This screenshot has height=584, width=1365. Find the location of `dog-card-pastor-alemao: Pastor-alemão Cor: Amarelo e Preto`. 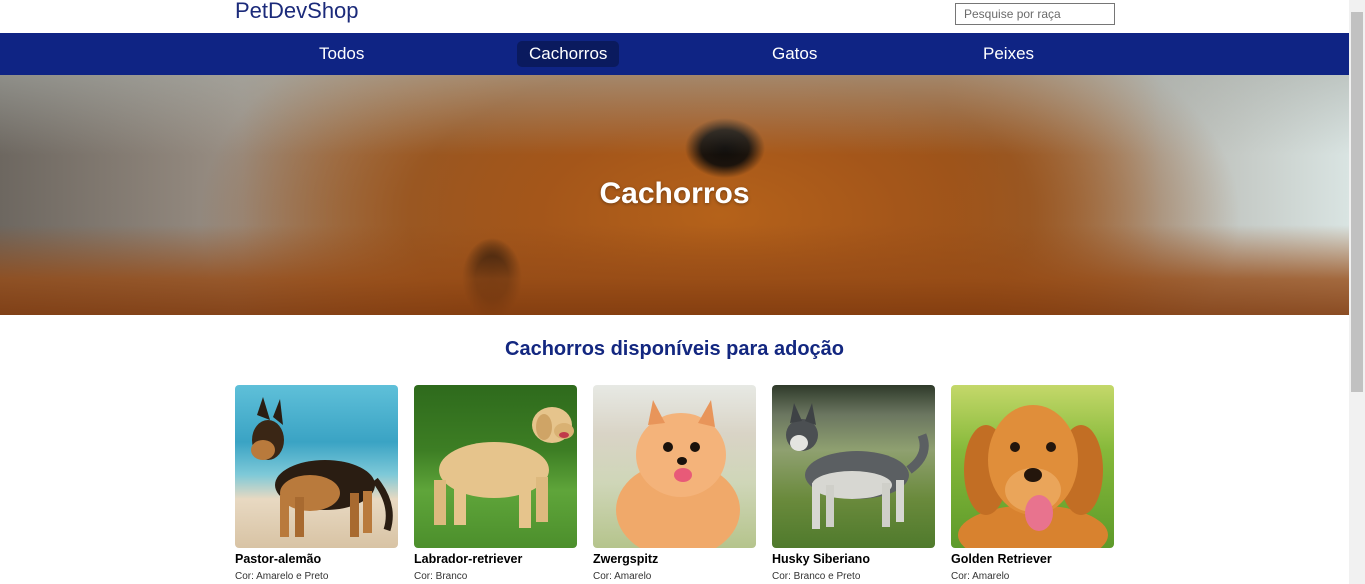

dog-card-pastor-alemao: Pastor-alemão Cor: Amarelo e Preto is located at coordinates (316, 483).